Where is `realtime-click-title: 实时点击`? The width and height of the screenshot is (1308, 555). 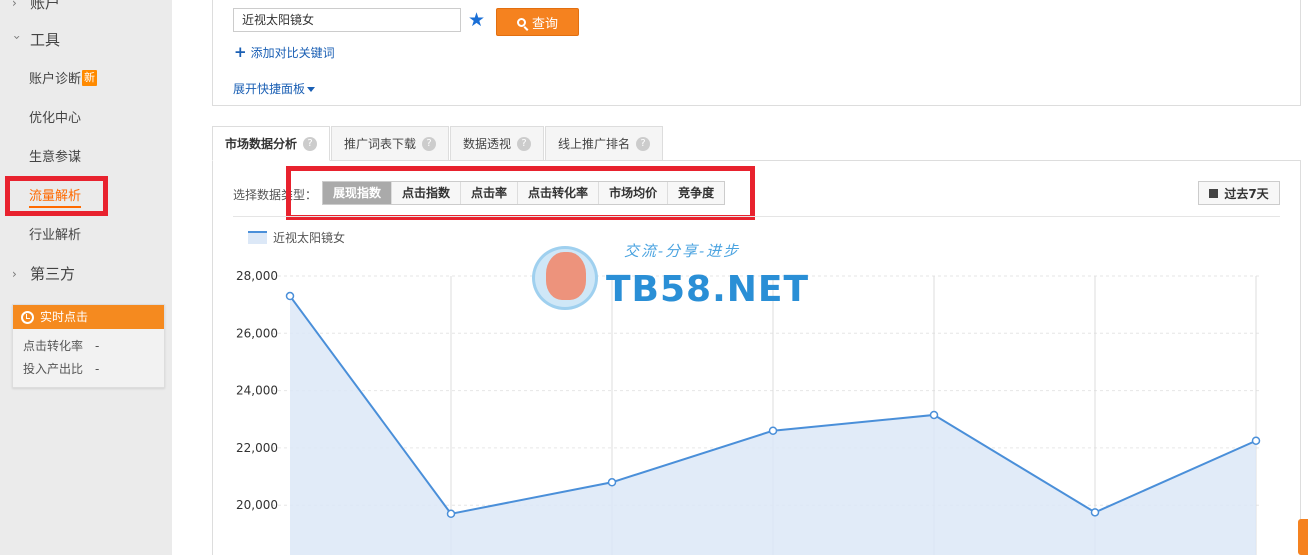
realtime-click-title: 实时点击 is located at coordinates (64, 317).